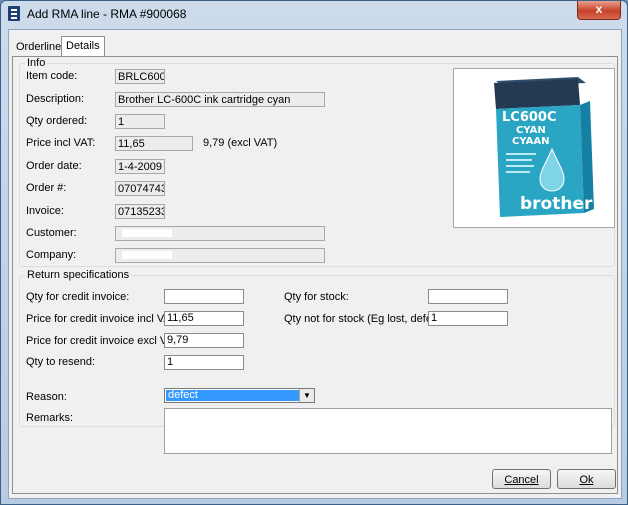 The height and width of the screenshot is (505, 628). I want to click on customer-redaction, so click(147, 233).